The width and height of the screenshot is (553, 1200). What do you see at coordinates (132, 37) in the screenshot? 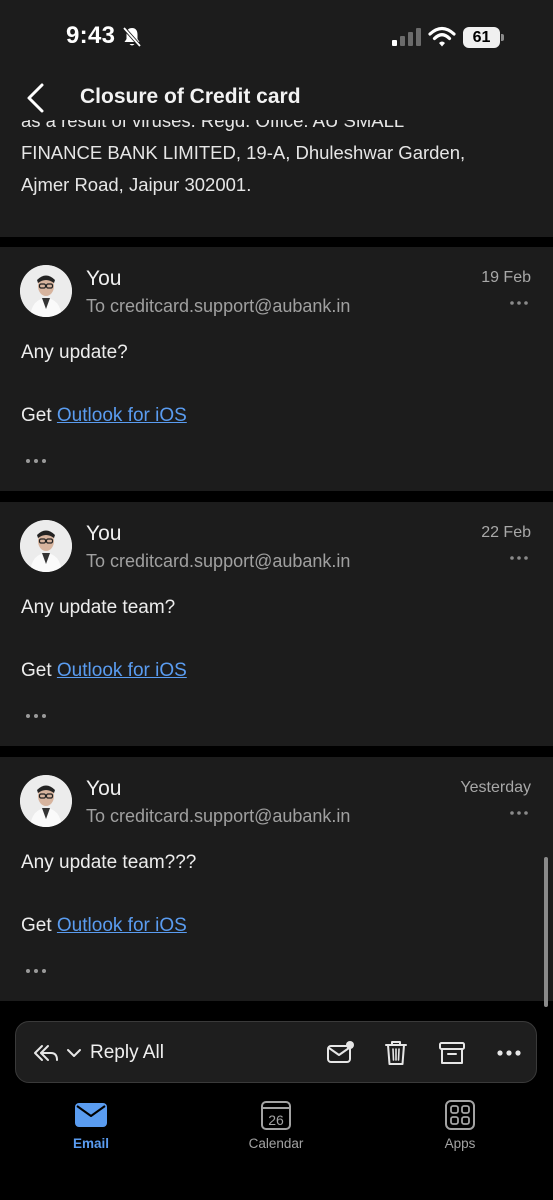
I see `silent-bell-icon` at bounding box center [132, 37].